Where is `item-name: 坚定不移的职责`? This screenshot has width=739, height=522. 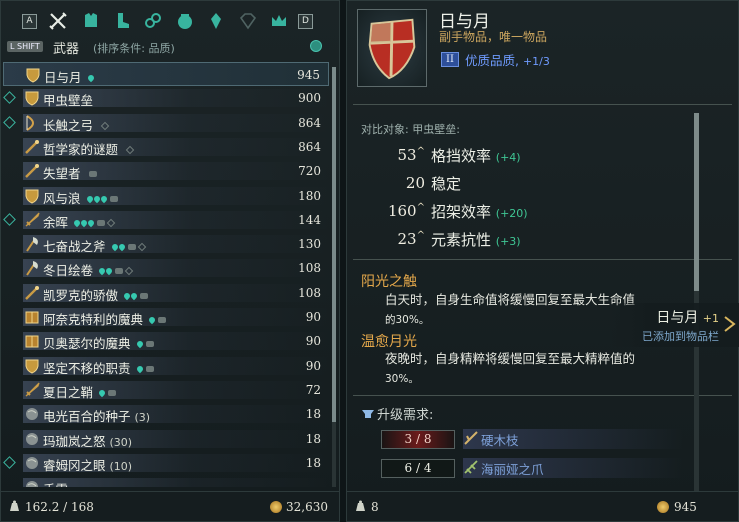
item-name: 坚定不移的职责 is located at coordinates (98, 367).